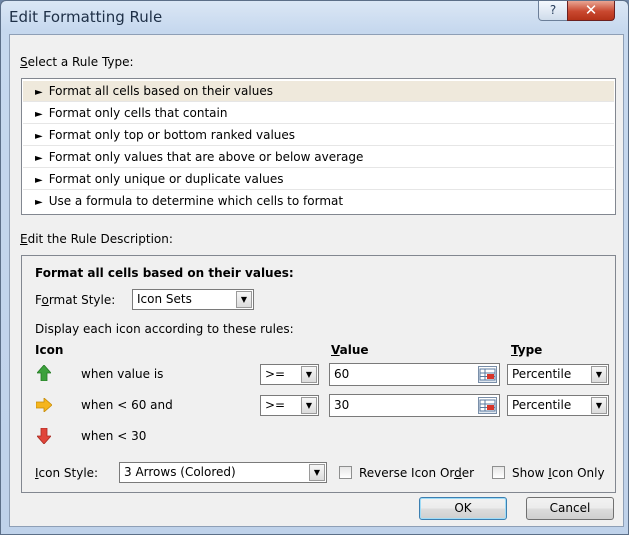  What do you see at coordinates (558, 473) in the screenshot?
I see `show-icon-only-label: Show Icon Only` at bounding box center [558, 473].